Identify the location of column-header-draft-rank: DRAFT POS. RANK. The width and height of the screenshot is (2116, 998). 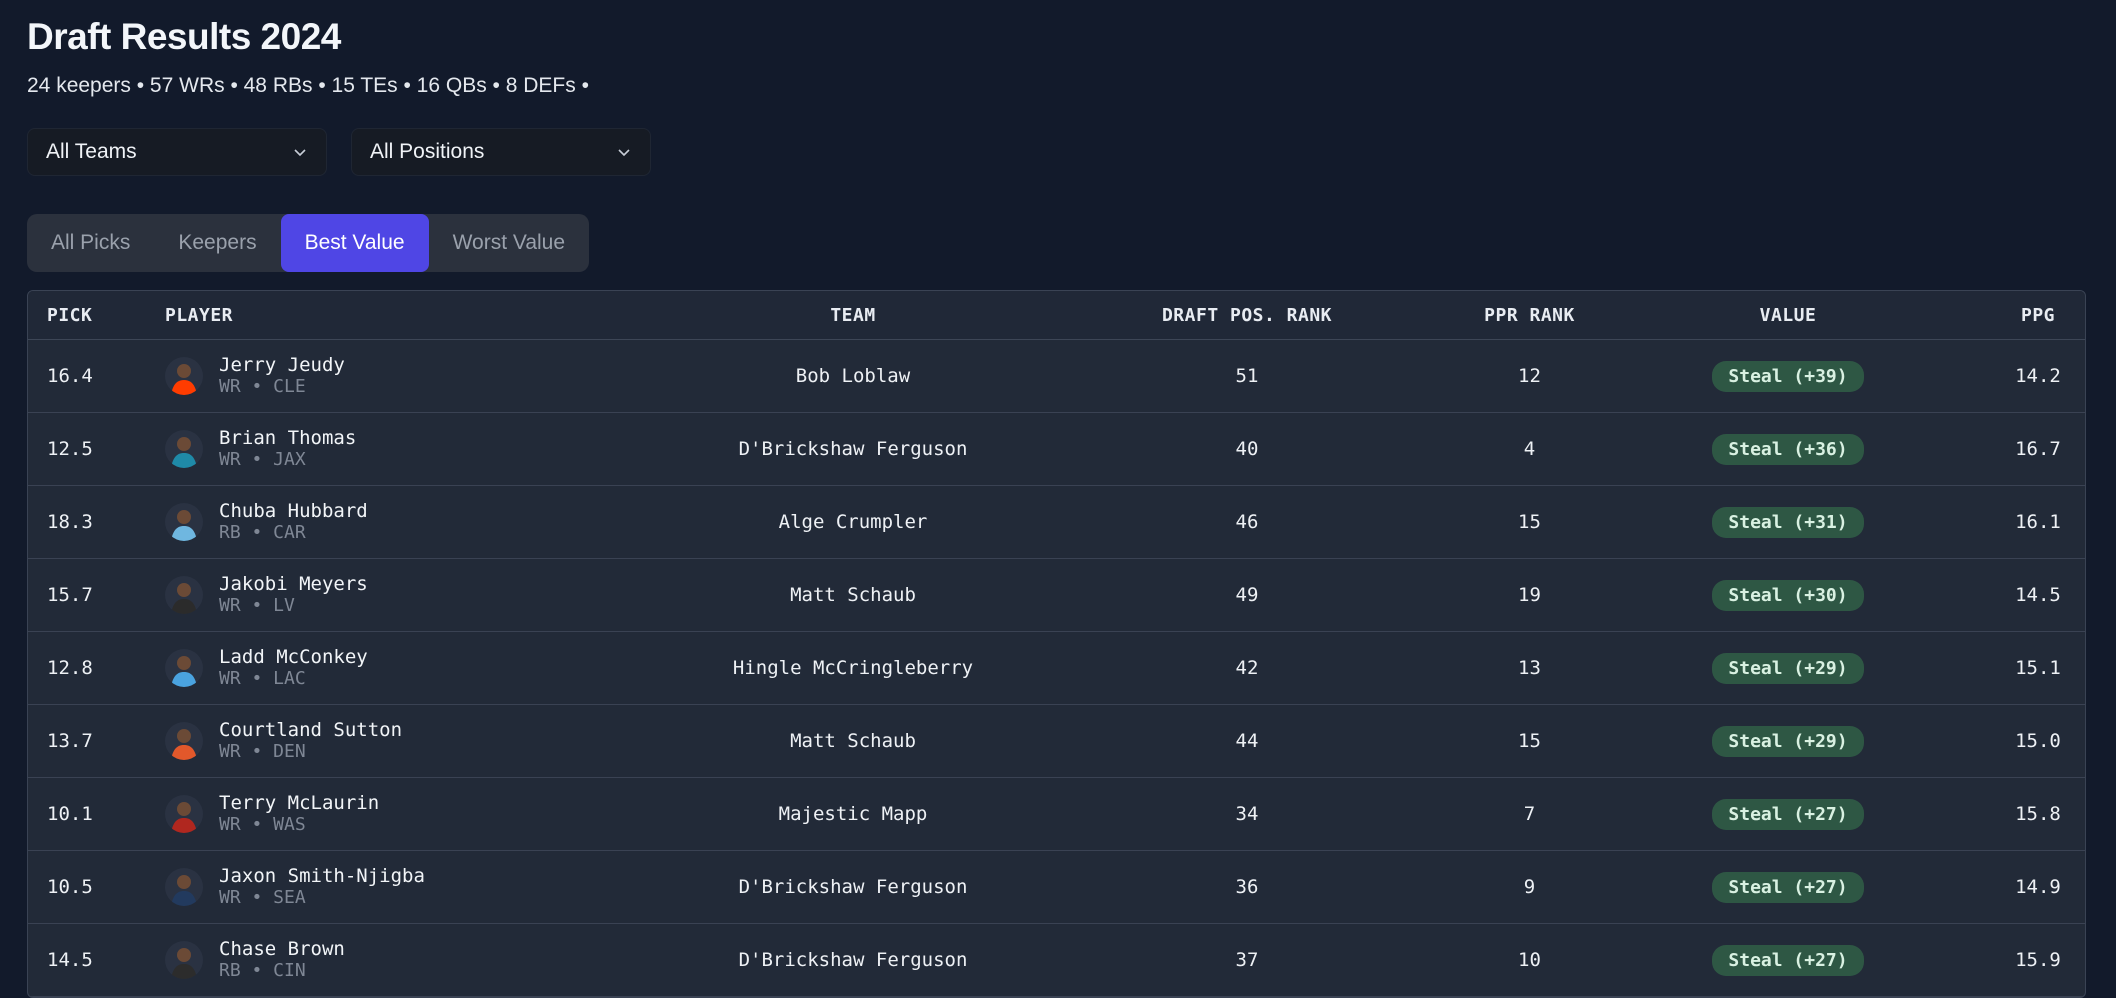
(1247, 315).